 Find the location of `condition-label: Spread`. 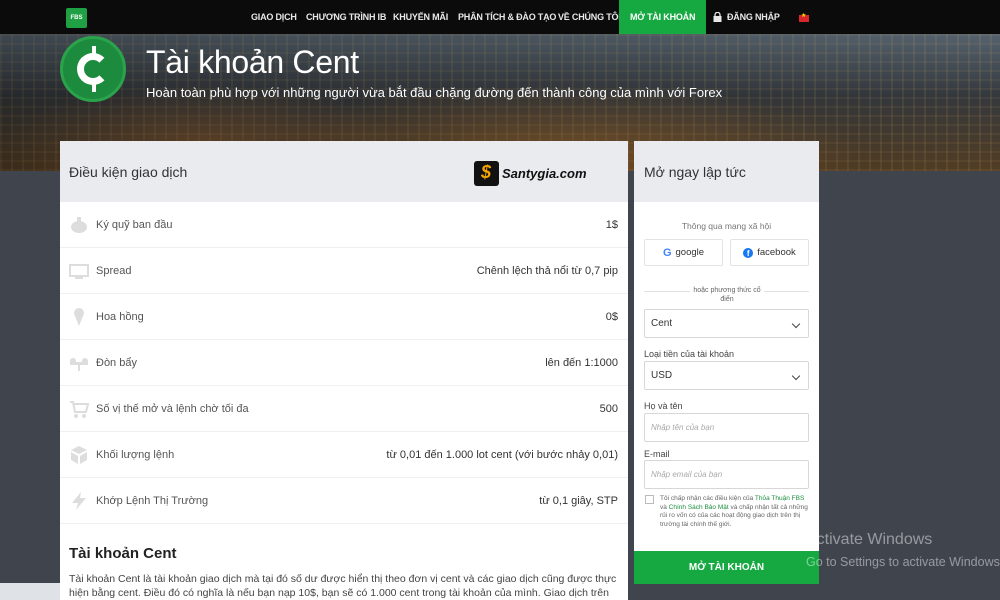

condition-label: Spread is located at coordinates (114, 271).